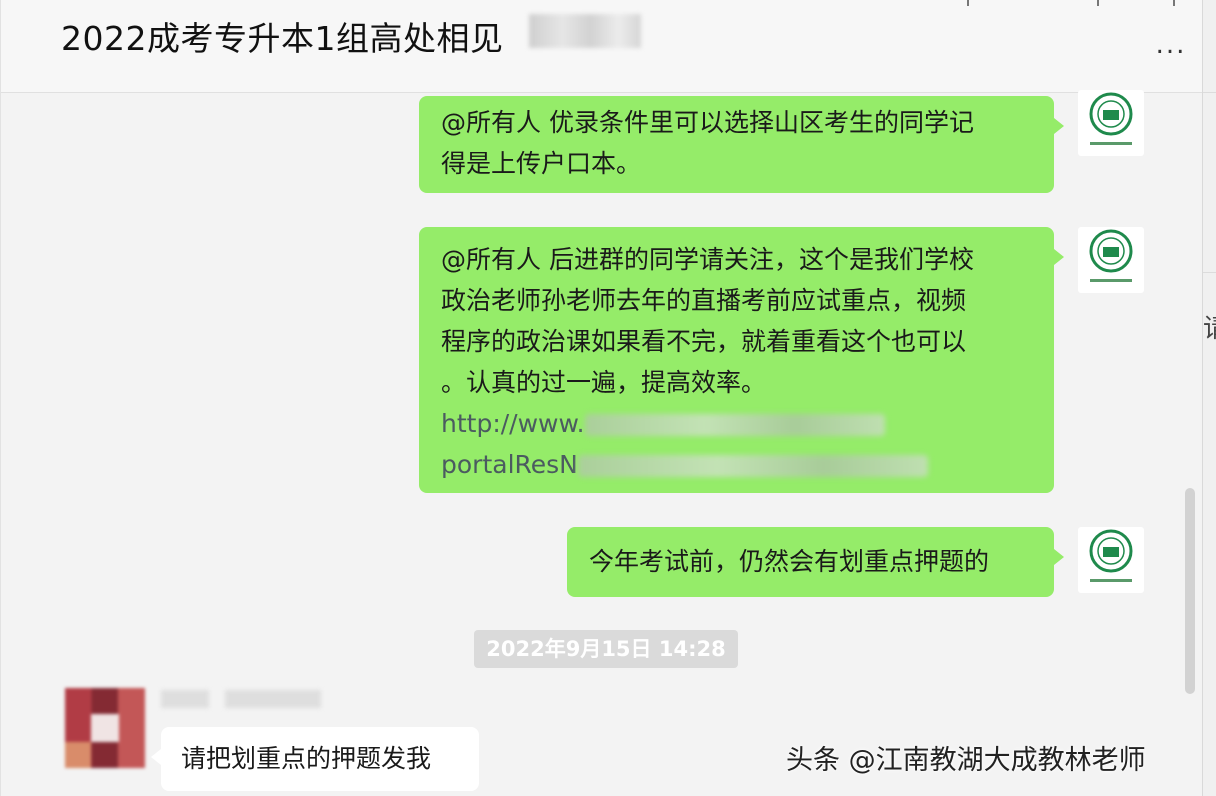  What do you see at coordinates (707, 259) in the screenshot?
I see `message-line: @所有人 后进群的同学请关注，这个是我们学校` at bounding box center [707, 259].